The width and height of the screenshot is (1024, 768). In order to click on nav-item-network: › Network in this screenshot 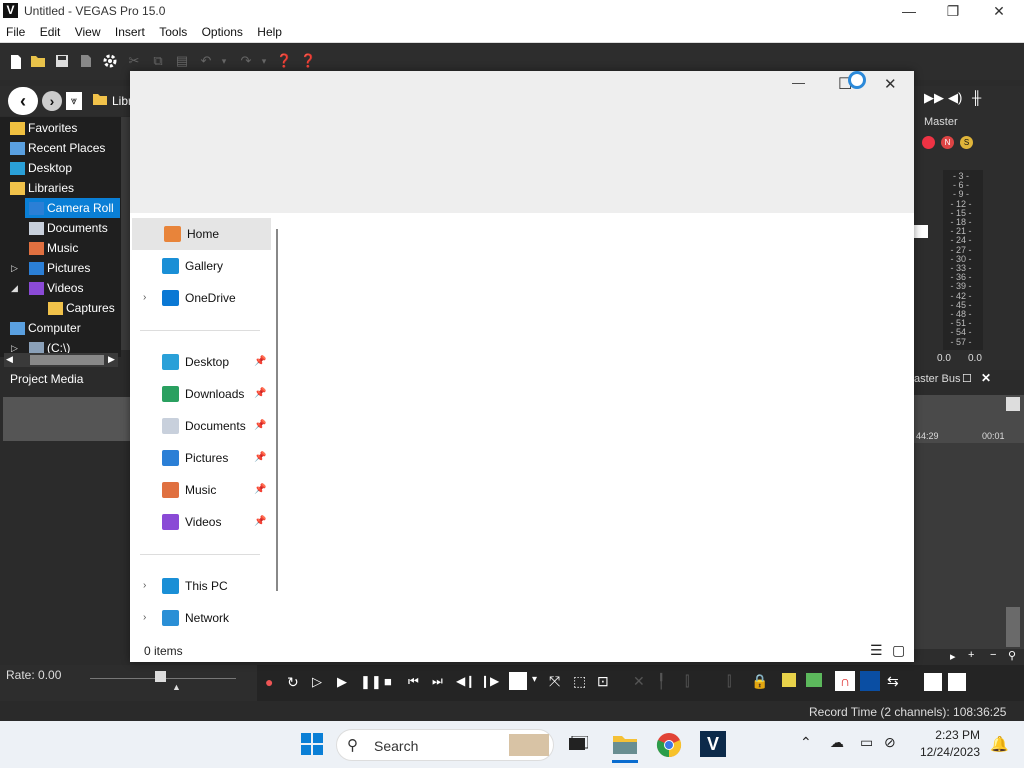, I will do `click(199, 618)`.